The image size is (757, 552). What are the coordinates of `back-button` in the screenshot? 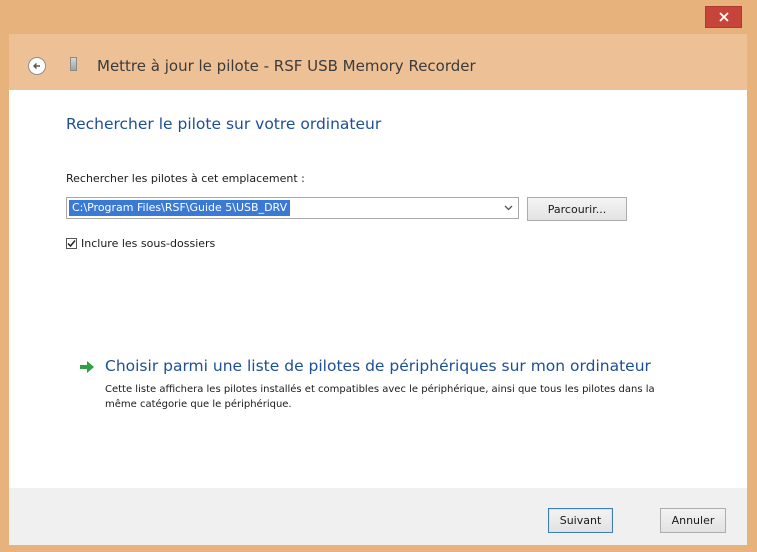 It's located at (37, 66).